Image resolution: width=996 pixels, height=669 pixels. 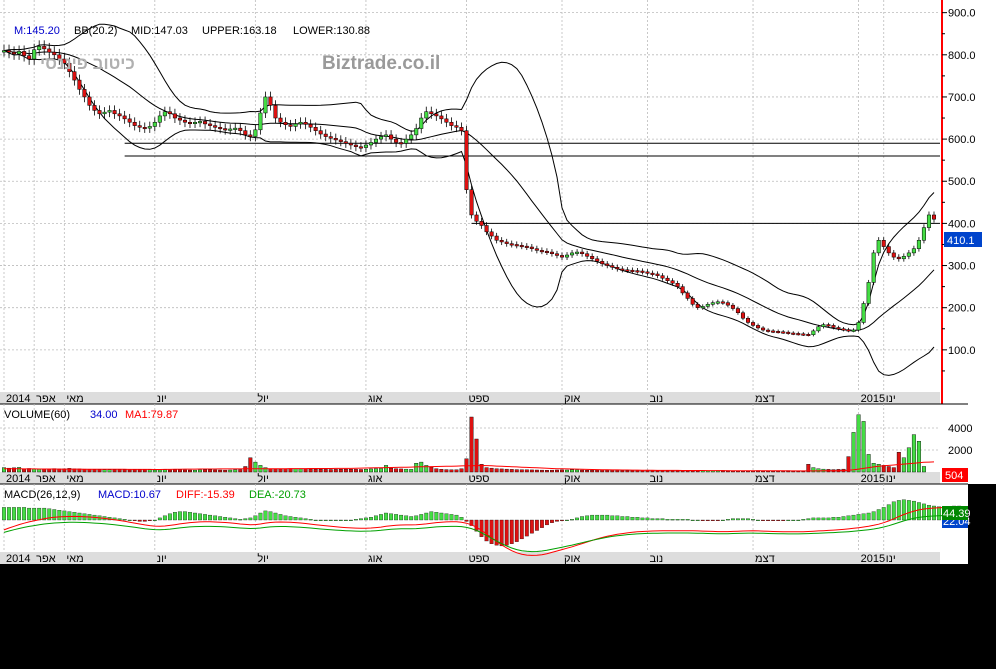 I want to click on current-price-label: 410.1, so click(x=961, y=241).